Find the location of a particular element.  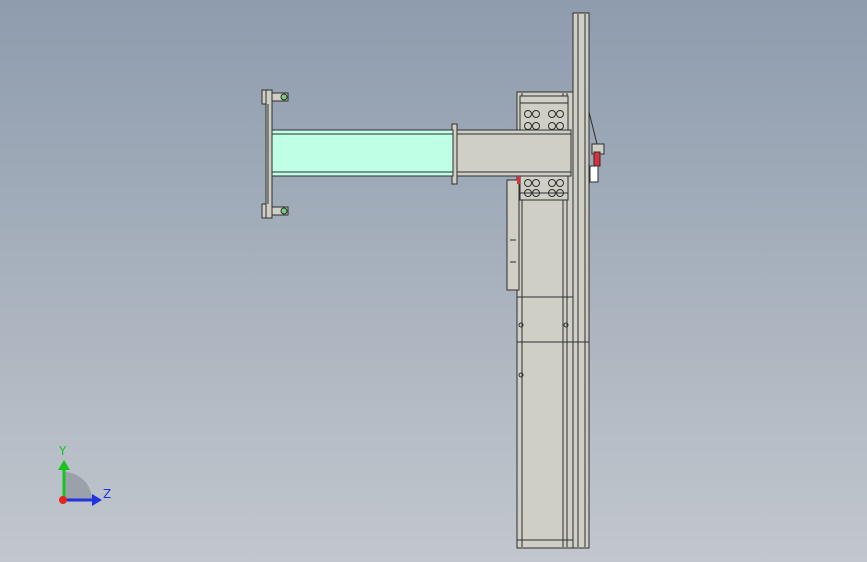

horizontal-arm-beam is located at coordinates (362, 153).